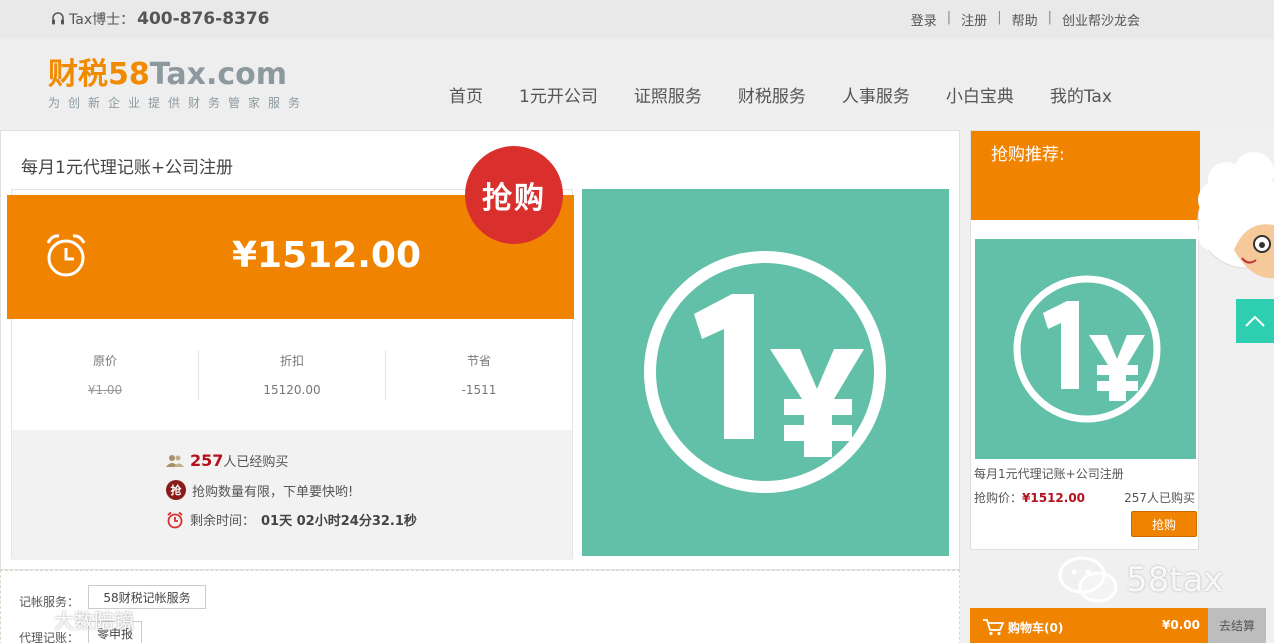 The image size is (1274, 643). I want to click on stat-label: 原价, so click(104, 361).